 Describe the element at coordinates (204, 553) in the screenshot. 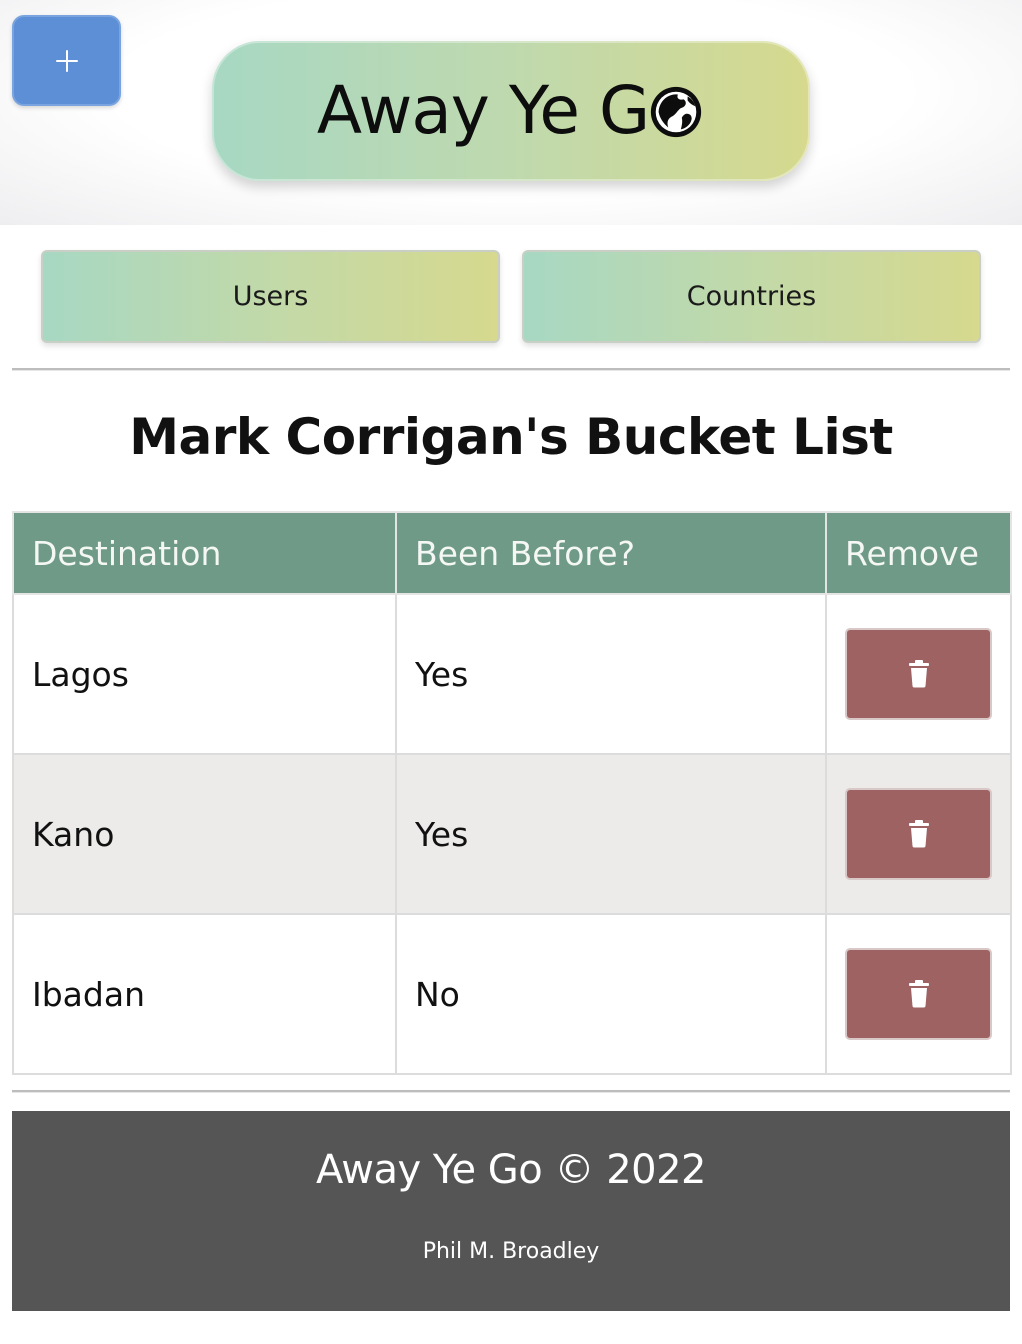

I see `column-header-destination: Destination` at that location.